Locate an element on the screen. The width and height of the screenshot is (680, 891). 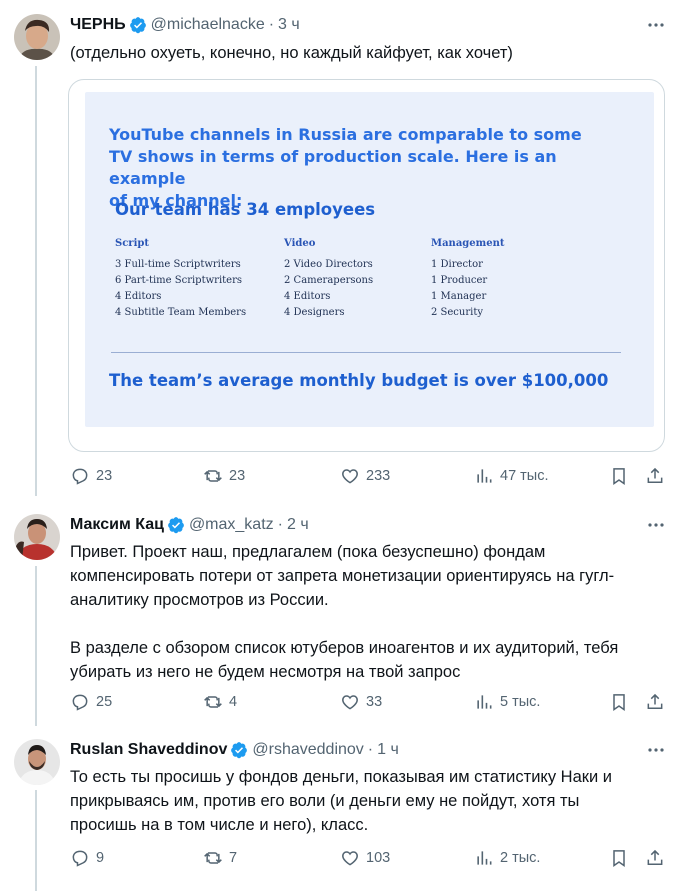
slide-divider is located at coordinates (366, 352).